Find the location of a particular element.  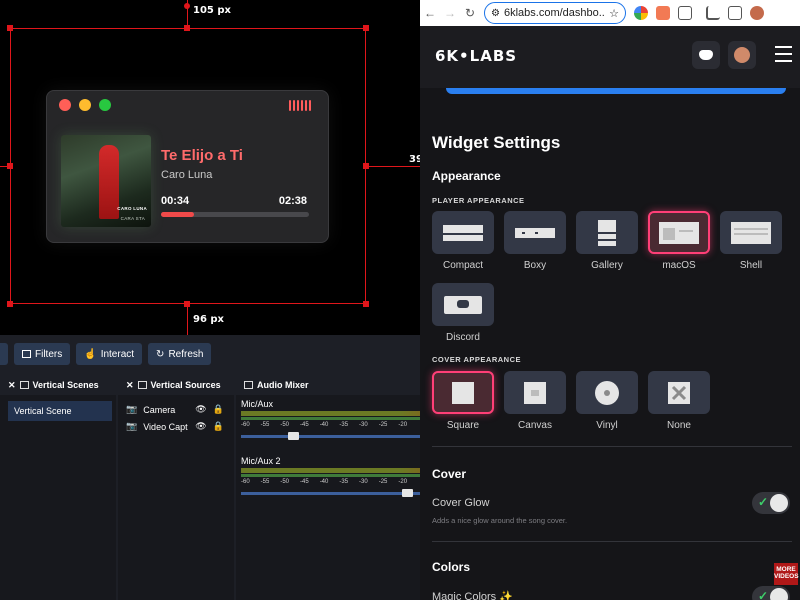

player-option-shell is located at coordinates (751, 232).